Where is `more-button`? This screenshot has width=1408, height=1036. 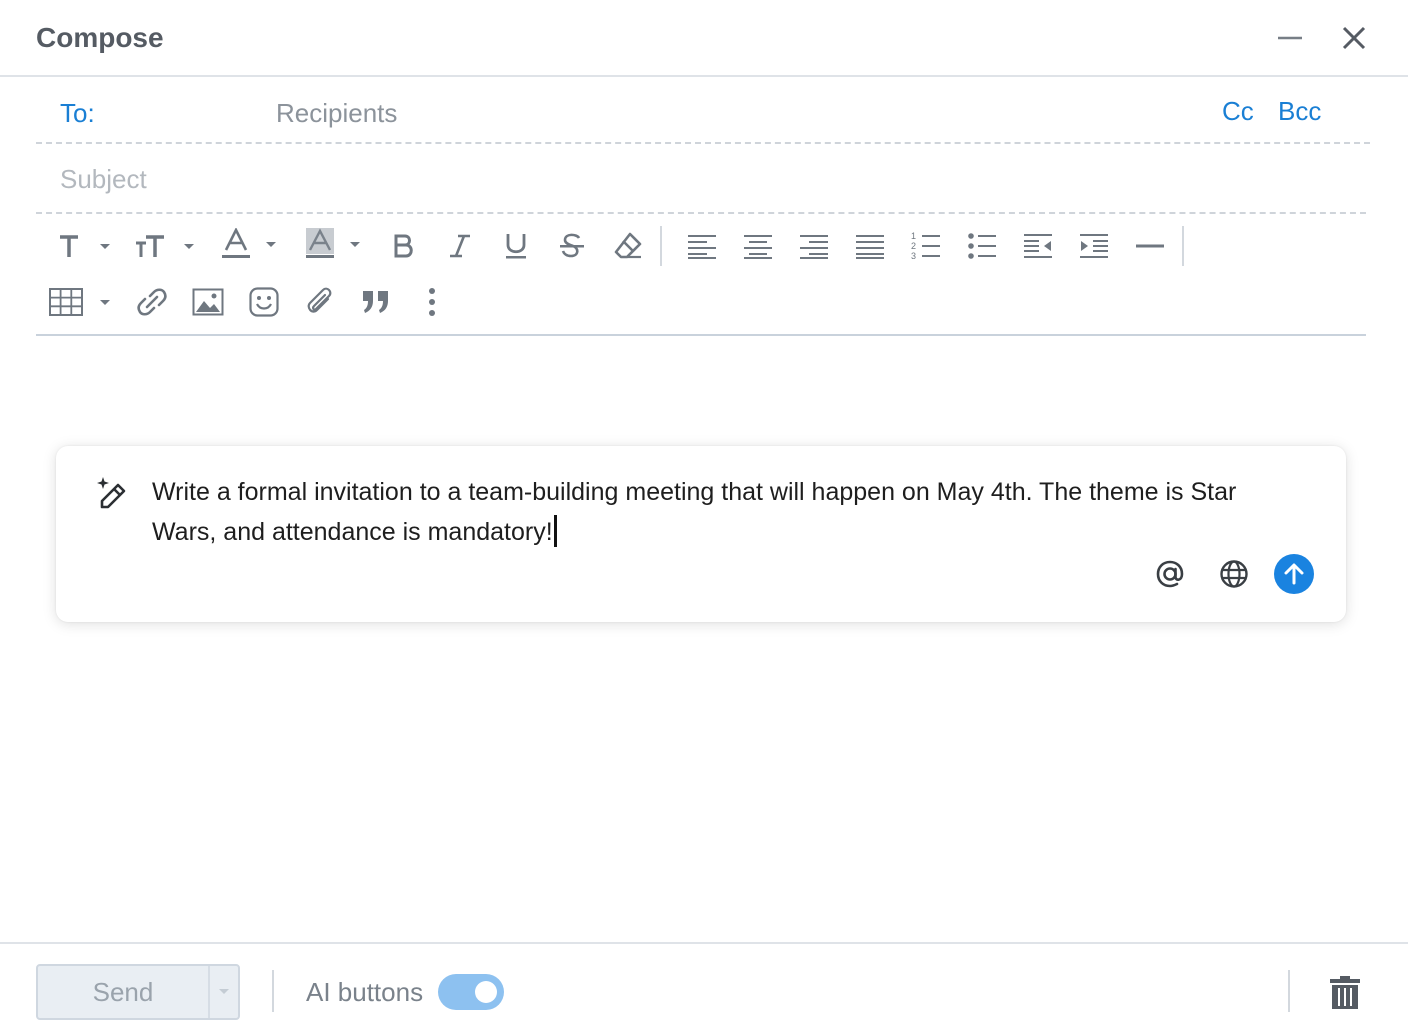 more-button is located at coordinates (432, 302).